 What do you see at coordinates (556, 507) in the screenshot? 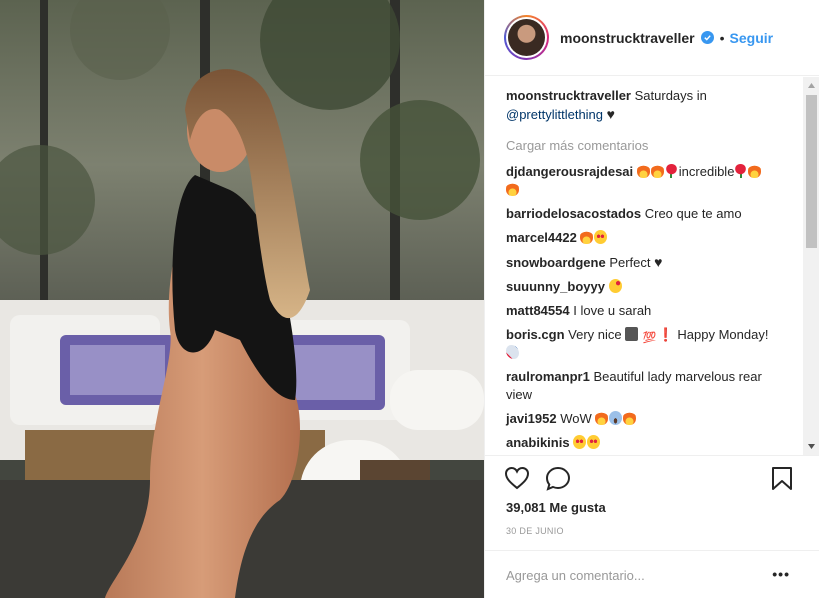
I see `likes-count: 39,081 Me gusta` at bounding box center [556, 507].